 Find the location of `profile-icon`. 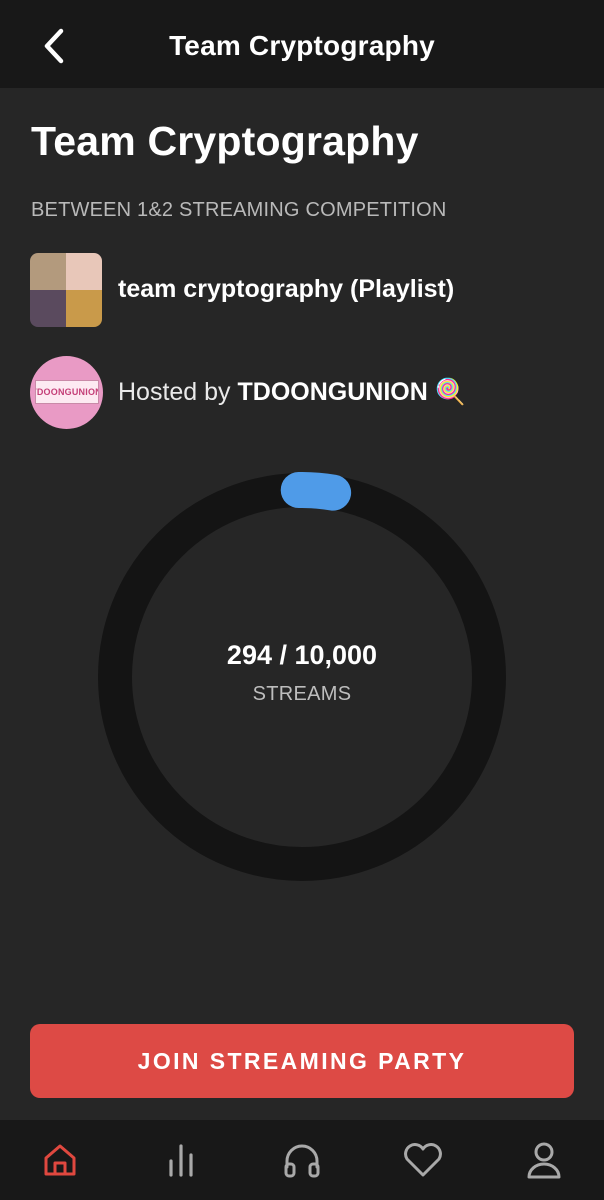

profile-icon is located at coordinates (544, 1160).